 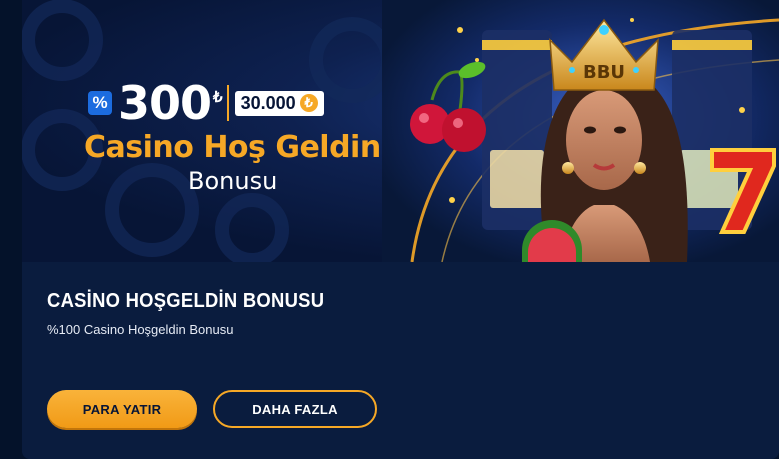 What do you see at coordinates (604, 72) in the screenshot?
I see `crown-text: BBU` at bounding box center [604, 72].